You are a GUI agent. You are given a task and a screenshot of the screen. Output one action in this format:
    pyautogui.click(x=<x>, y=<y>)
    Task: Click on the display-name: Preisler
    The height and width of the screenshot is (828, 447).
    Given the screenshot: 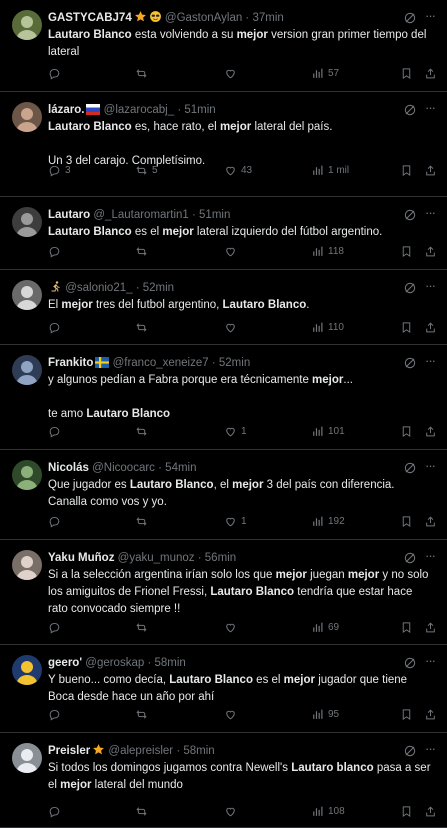 What is the action you would take?
    pyautogui.click(x=69, y=751)
    